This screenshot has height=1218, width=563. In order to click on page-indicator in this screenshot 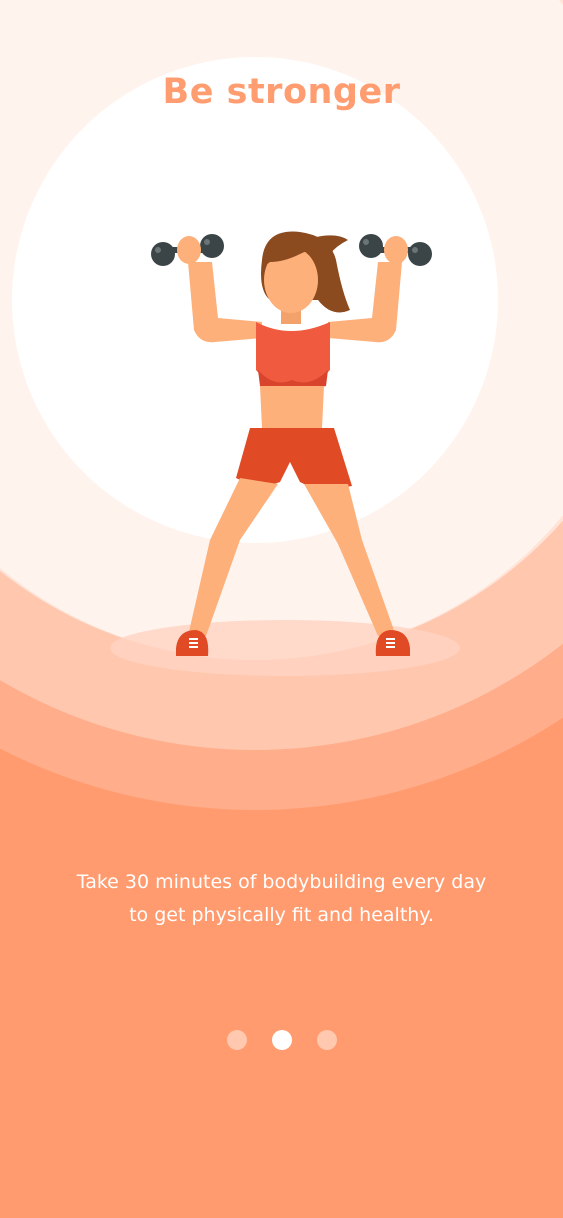, I will do `click(281, 1040)`.